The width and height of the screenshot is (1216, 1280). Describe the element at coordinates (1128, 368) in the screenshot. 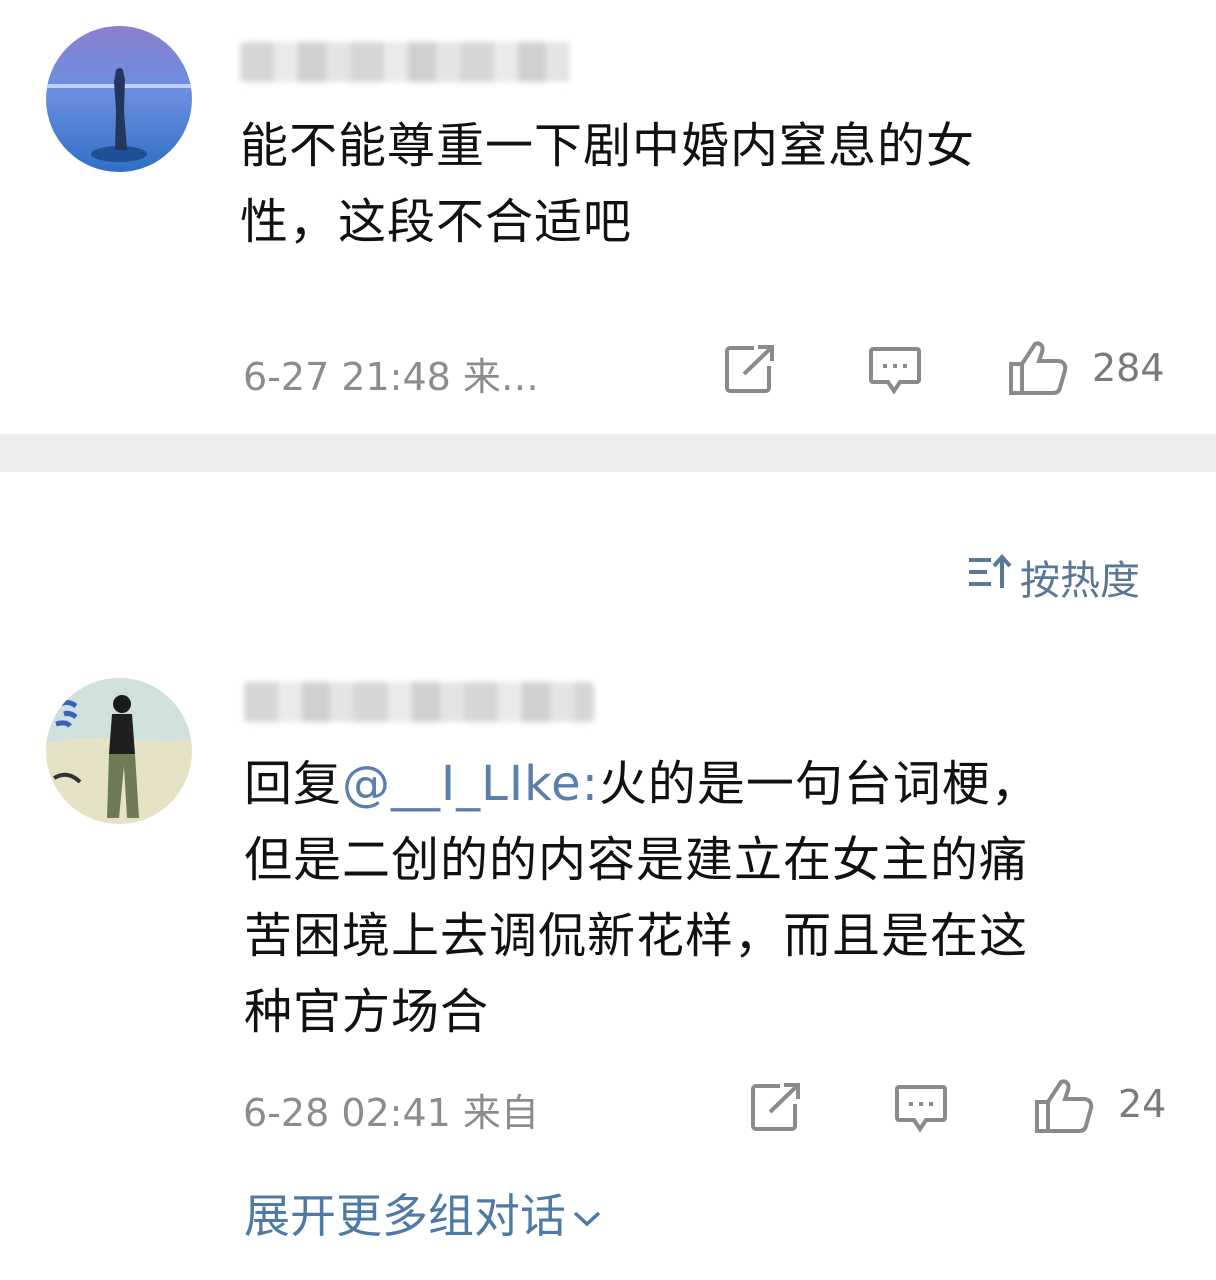

I see `like-count: 284` at that location.